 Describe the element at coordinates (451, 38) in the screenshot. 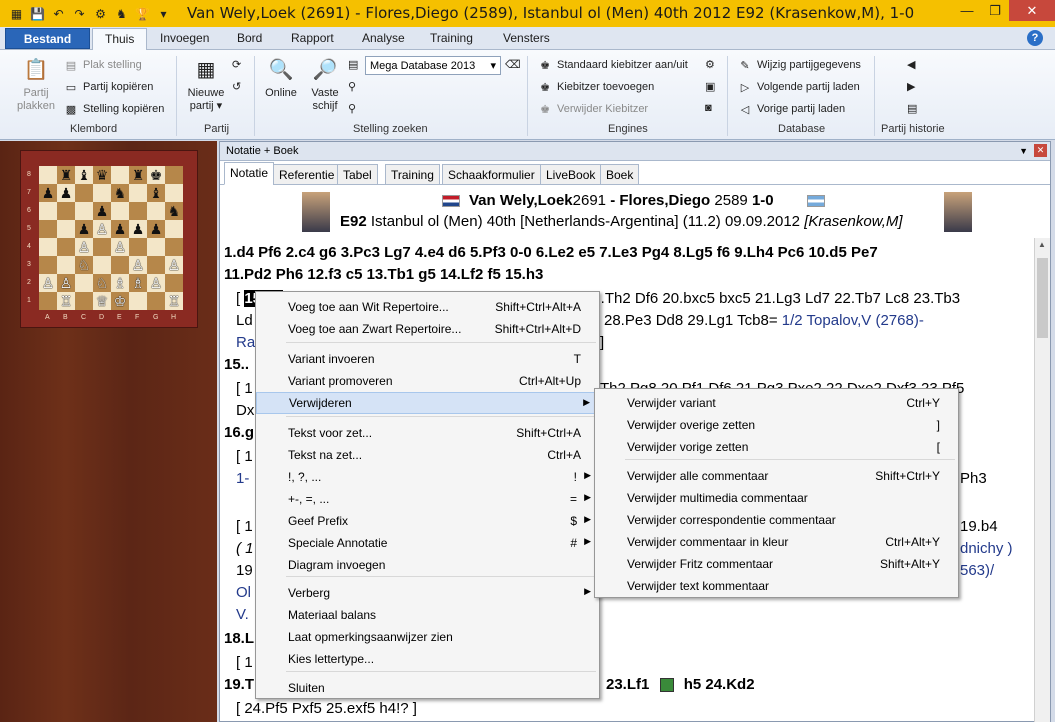

I see `tab-training: Training` at that location.